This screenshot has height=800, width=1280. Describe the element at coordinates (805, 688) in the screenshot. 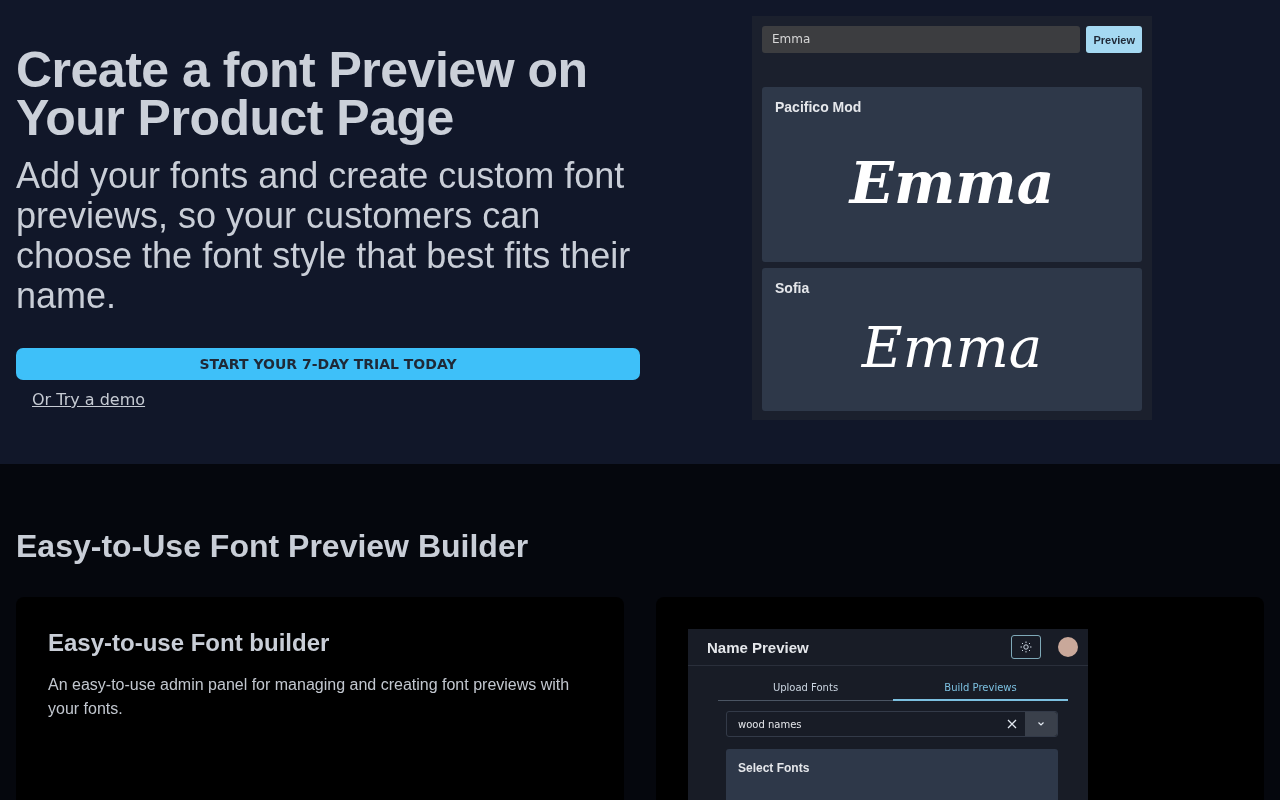

I see `admin-tab: Upload Fonts` at that location.